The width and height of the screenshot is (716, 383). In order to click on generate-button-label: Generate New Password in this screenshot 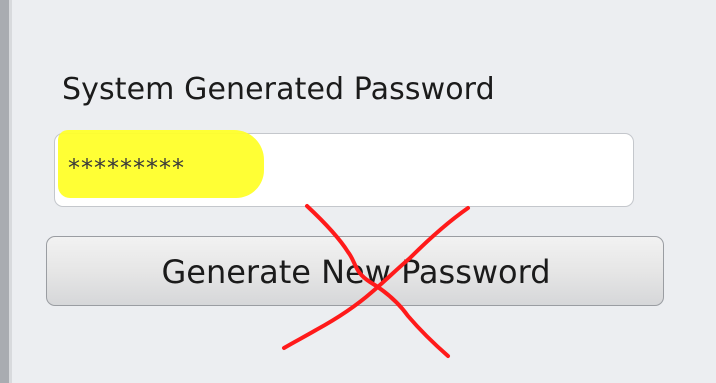, I will do `click(356, 272)`.